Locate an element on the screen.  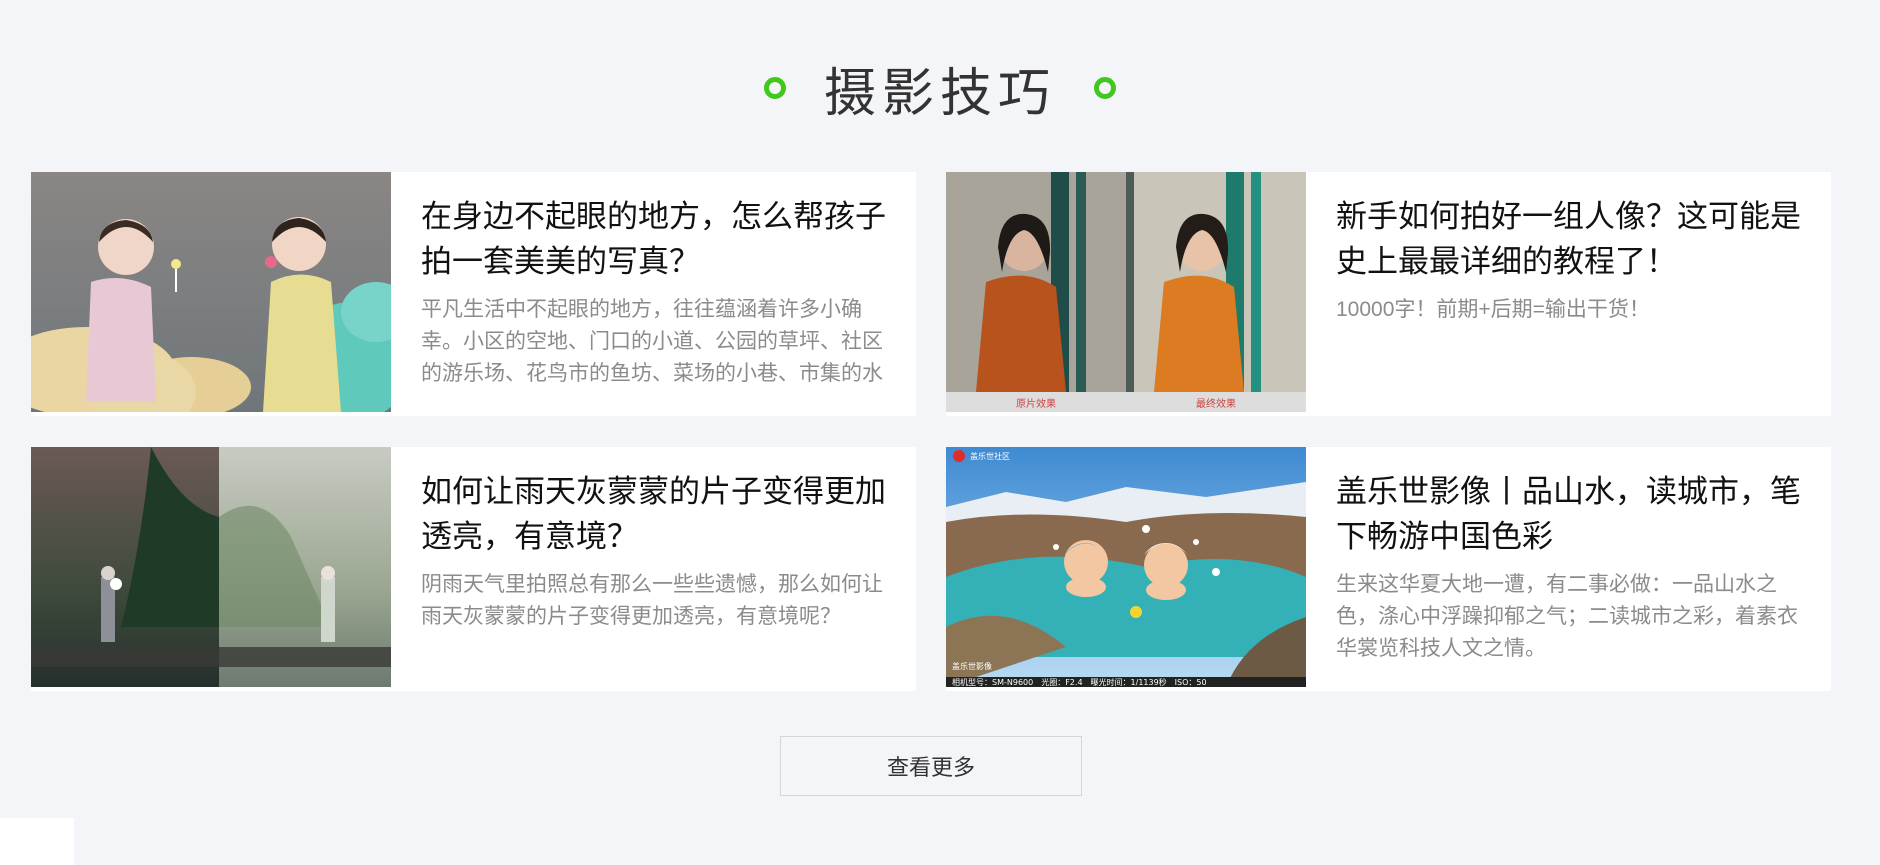
section-title: 摄影技巧 is located at coordinates (939, 93).